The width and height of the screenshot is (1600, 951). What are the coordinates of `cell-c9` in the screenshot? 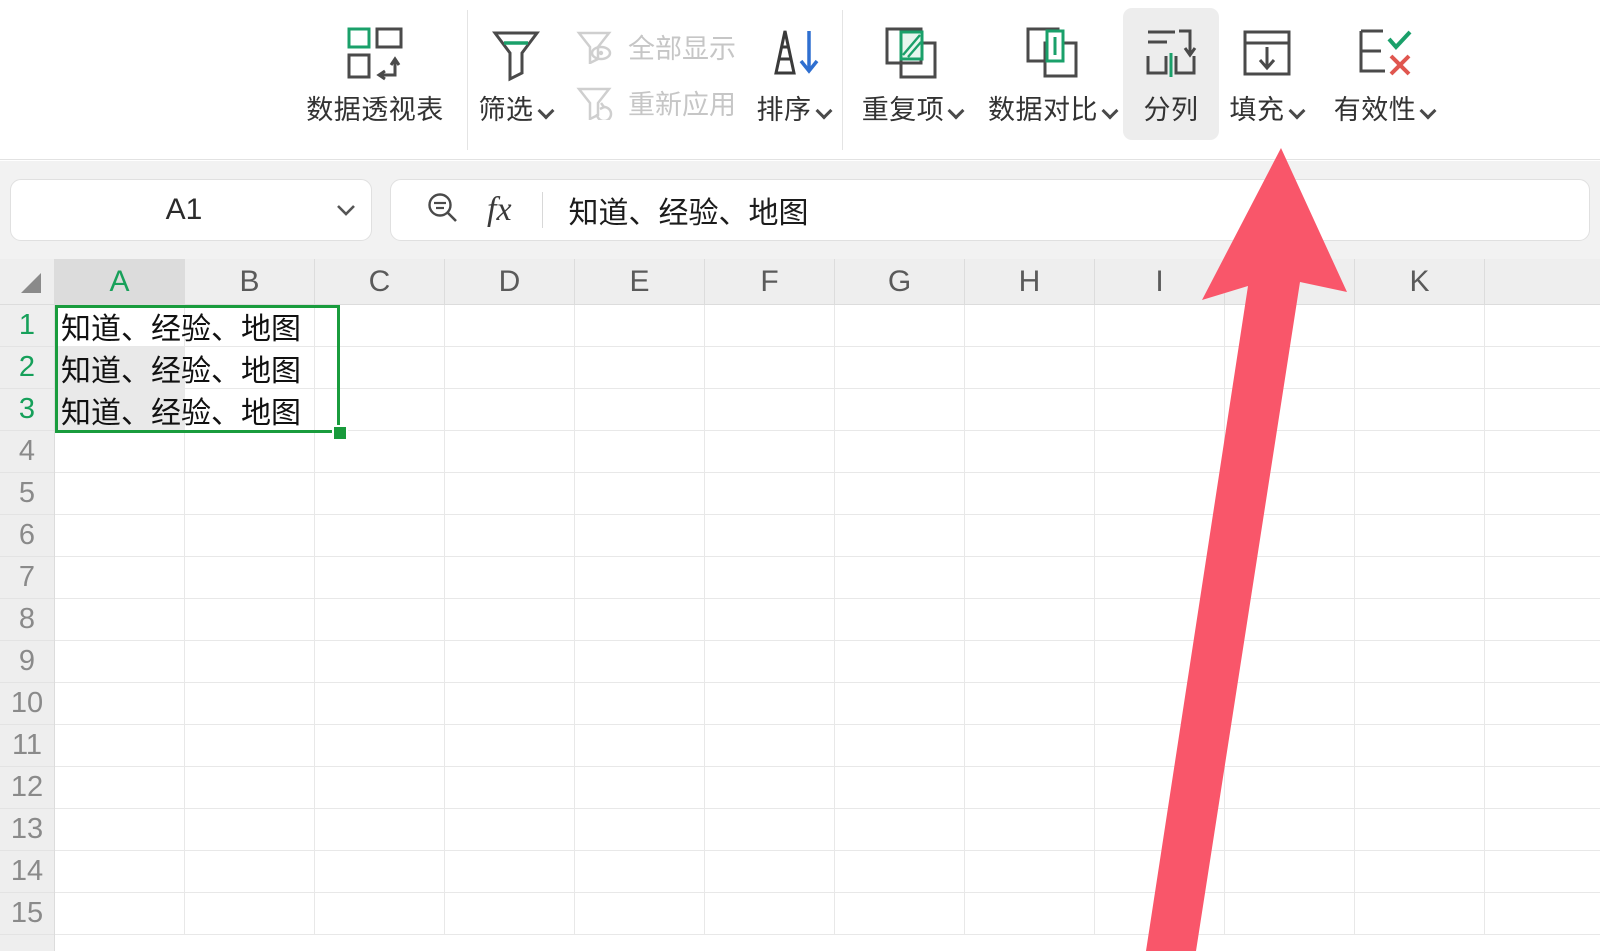 It's located at (380, 662).